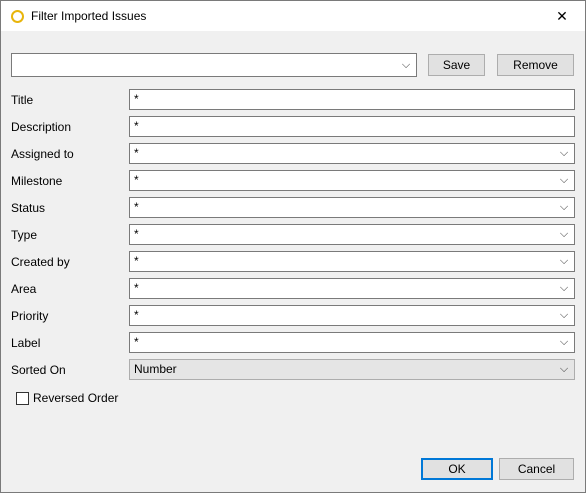 Image resolution: width=586 pixels, height=493 pixels. I want to click on created-by-value: *, so click(136, 261).